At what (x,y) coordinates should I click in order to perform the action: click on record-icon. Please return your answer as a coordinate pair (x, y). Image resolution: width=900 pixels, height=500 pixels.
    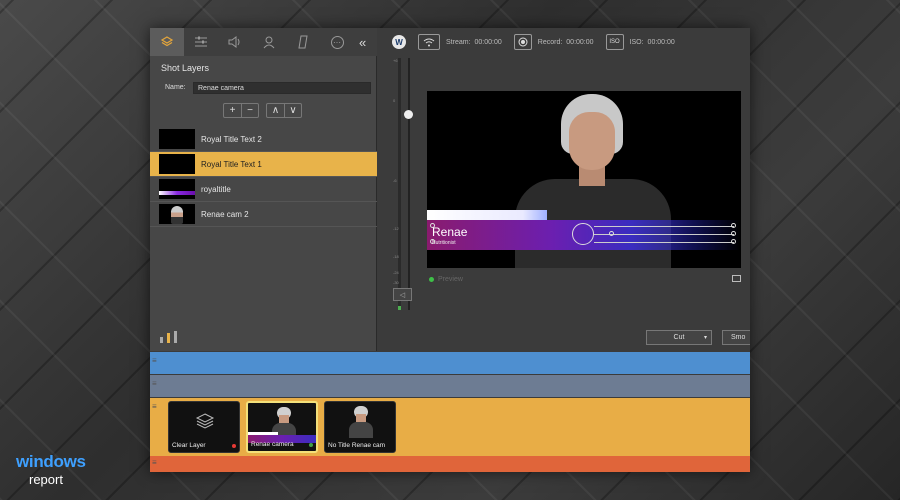
    Looking at the image, I should click on (523, 42).